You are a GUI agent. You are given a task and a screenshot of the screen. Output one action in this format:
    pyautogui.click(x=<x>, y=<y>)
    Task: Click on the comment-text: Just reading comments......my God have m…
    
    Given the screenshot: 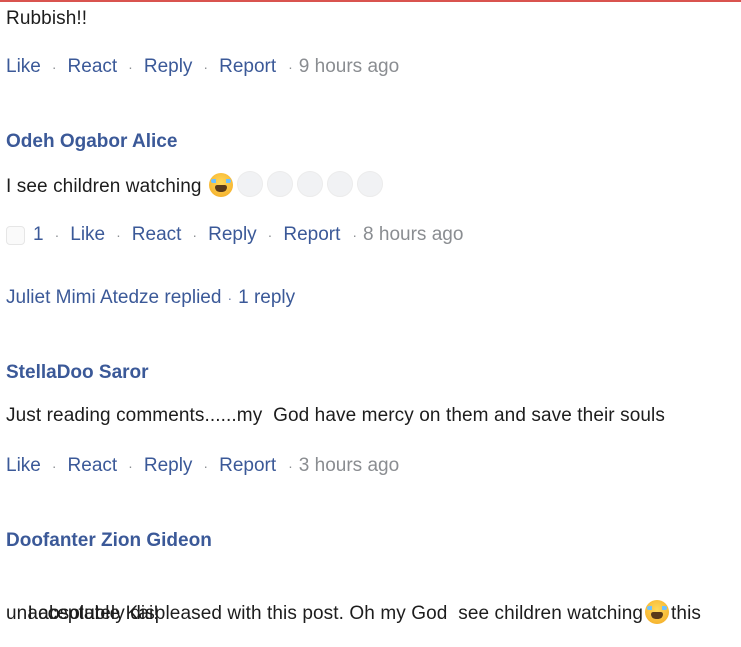 What is the action you would take?
    pyautogui.click(x=335, y=415)
    